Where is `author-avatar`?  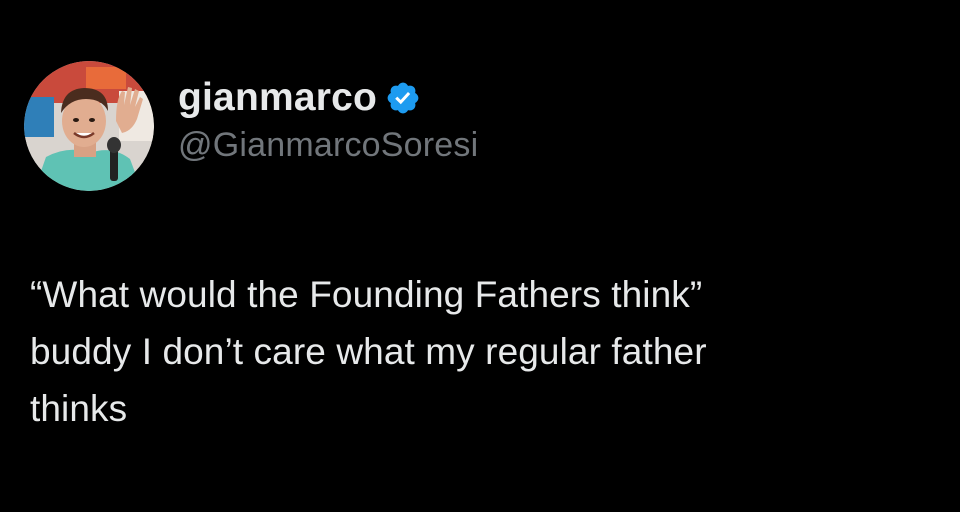
author-avatar is located at coordinates (89, 126).